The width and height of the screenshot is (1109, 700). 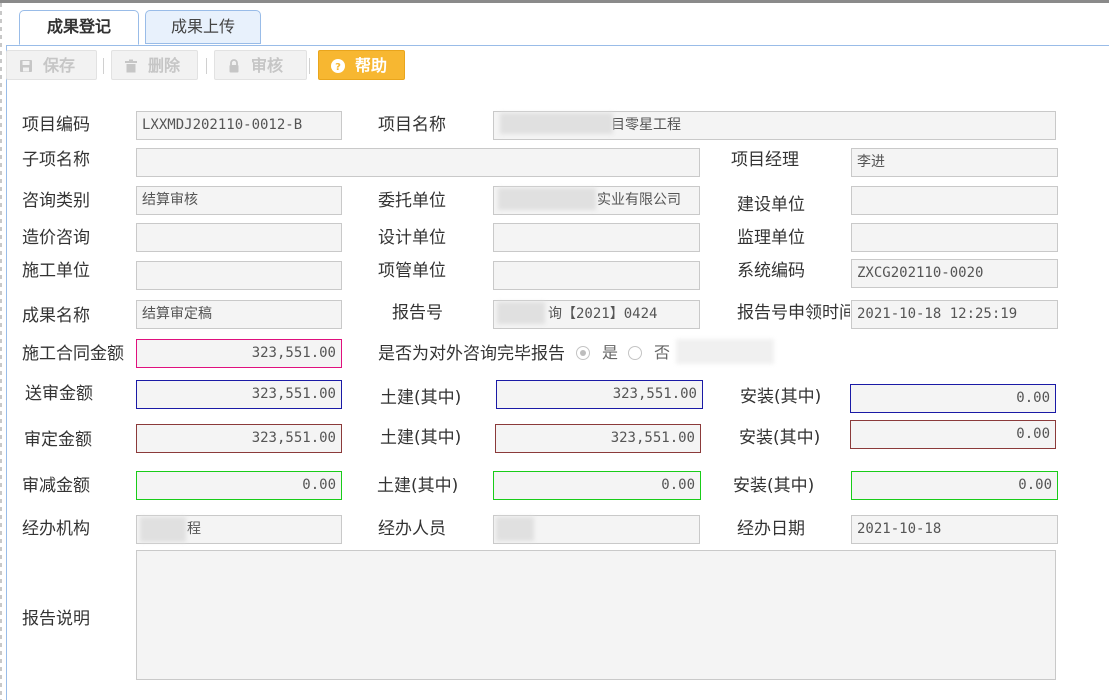 What do you see at coordinates (26, 66) in the screenshot?
I see `save-icon` at bounding box center [26, 66].